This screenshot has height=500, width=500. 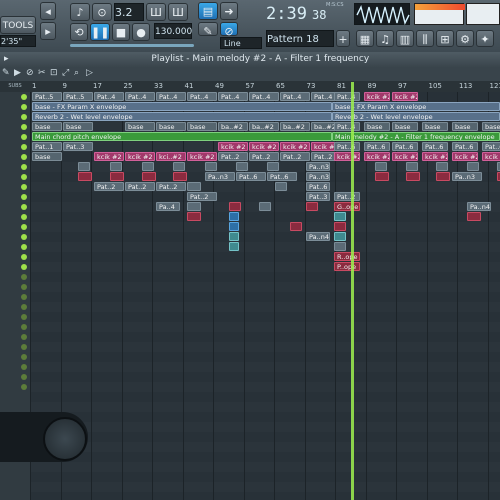 I want to click on count-button: ⊙, so click(x=102, y=12).